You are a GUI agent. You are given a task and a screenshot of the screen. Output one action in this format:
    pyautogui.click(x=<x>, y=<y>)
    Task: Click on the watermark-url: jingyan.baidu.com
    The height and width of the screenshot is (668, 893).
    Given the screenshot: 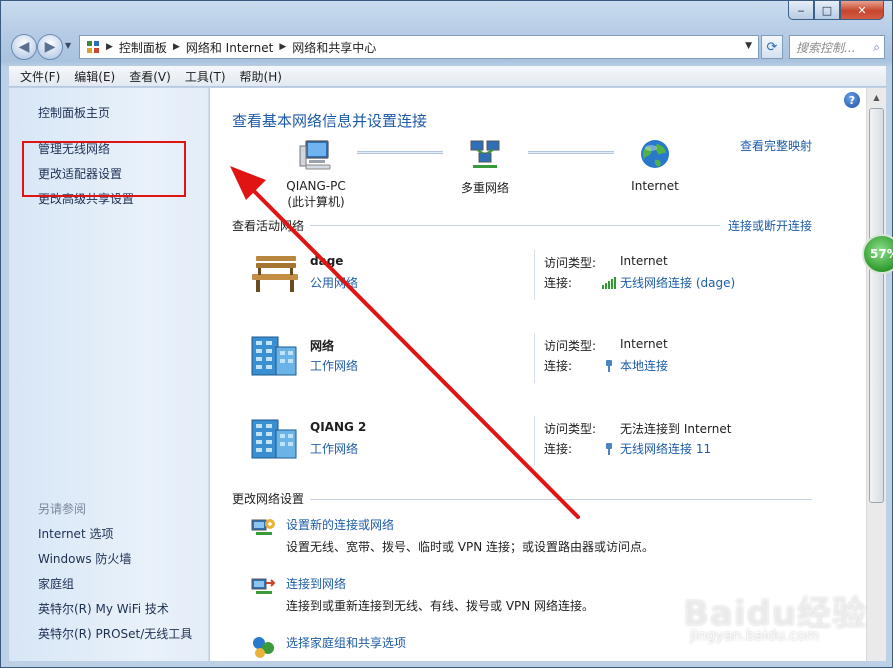 What is the action you would take?
    pyautogui.click(x=755, y=636)
    